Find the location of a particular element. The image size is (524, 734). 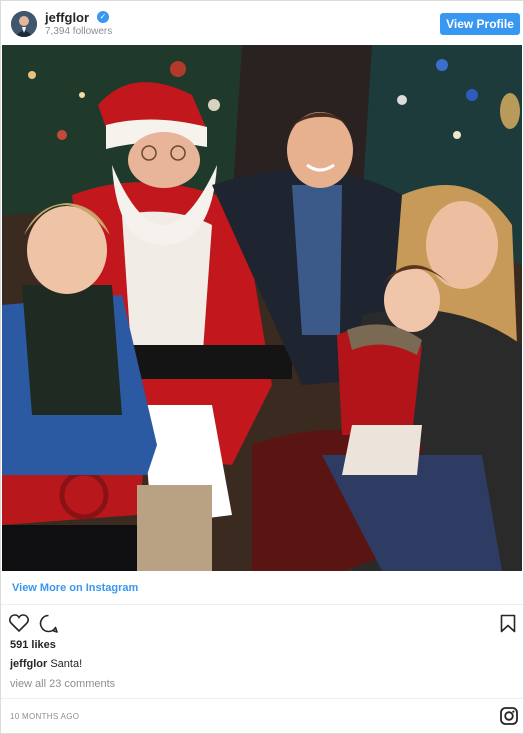

follower-count: 7,394 followers is located at coordinates (79, 31).